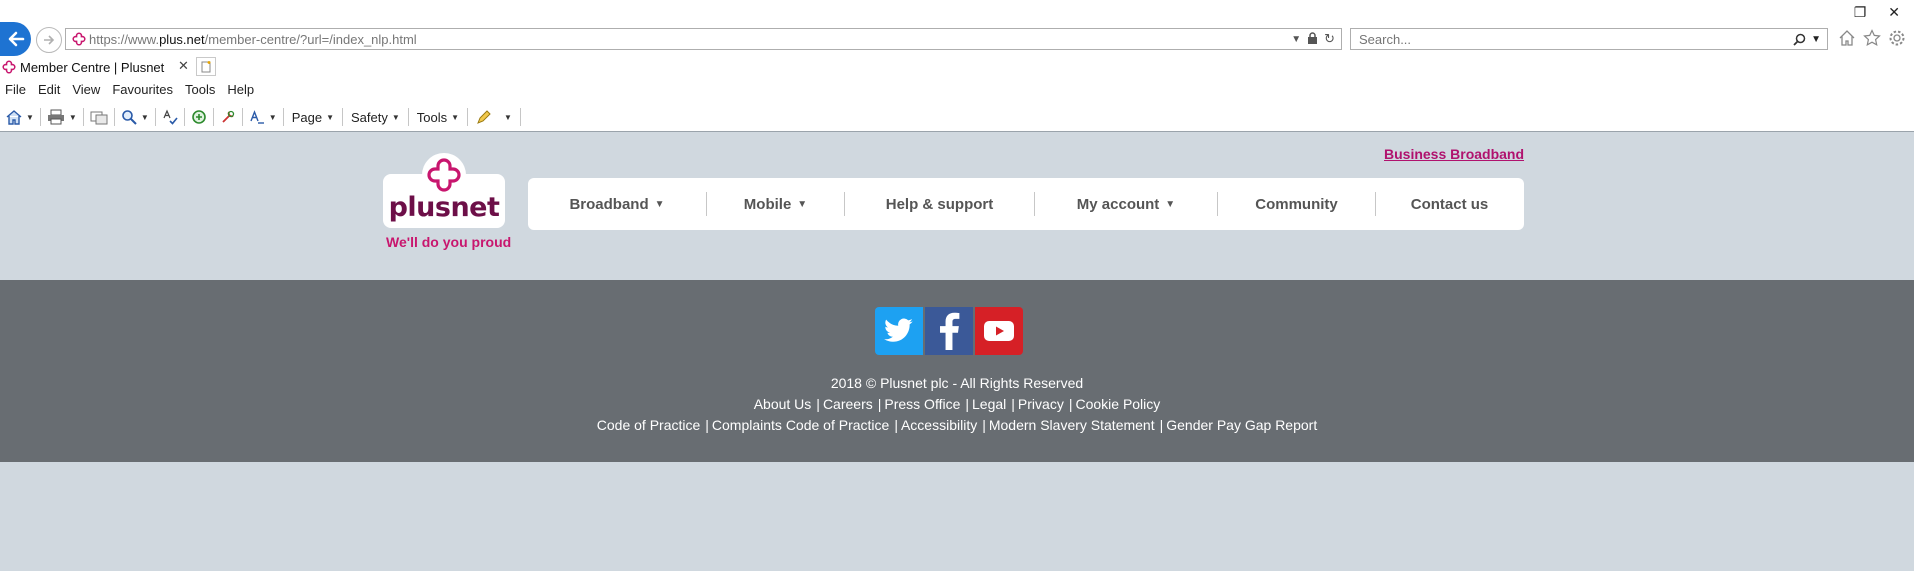 This screenshot has height=571, width=1914. I want to click on menu-edit: Edit, so click(49, 91).